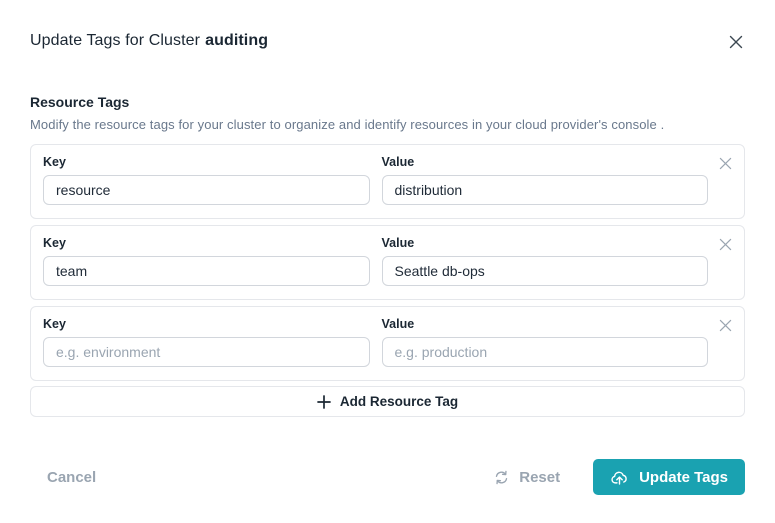 Image resolution: width=775 pixels, height=523 pixels. Describe the element at coordinates (324, 401) in the screenshot. I see `plus-icon` at that location.